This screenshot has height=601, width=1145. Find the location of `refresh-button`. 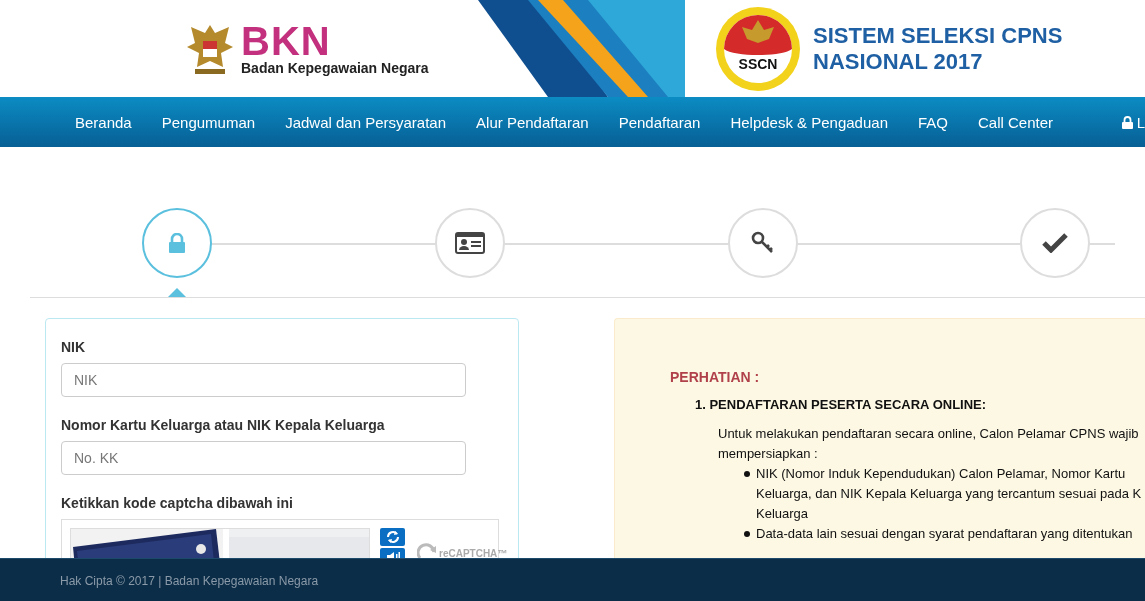

refresh-button is located at coordinates (392, 537).